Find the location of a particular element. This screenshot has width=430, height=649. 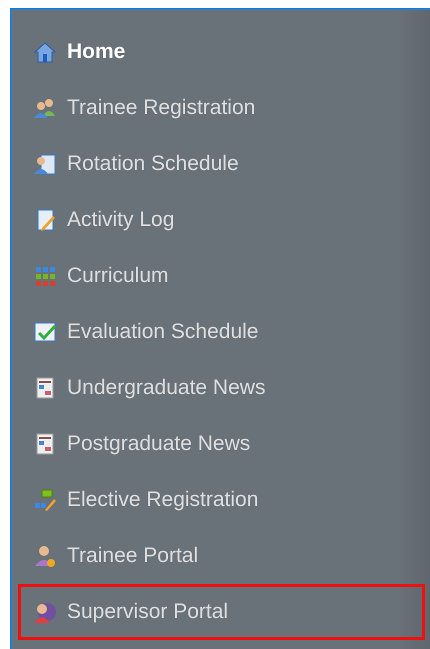

person-badge-icon is located at coordinates (45, 556).